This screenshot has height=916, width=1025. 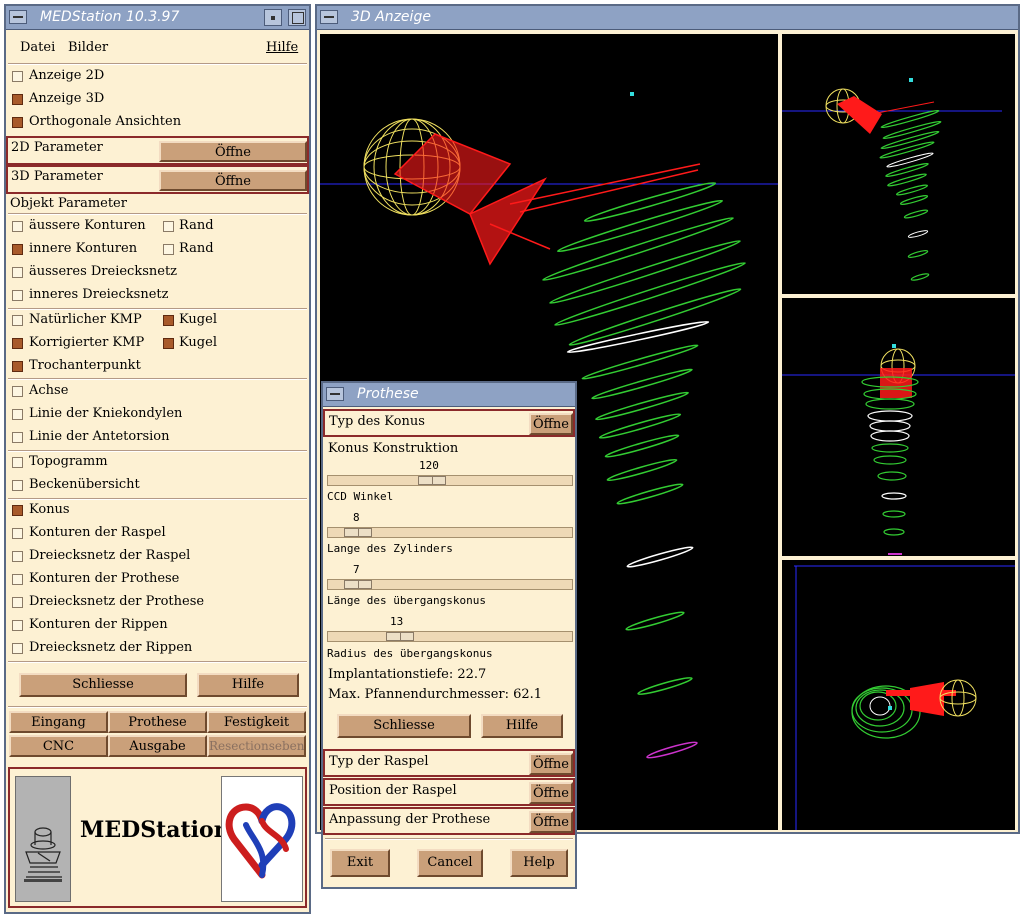 I want to click on heart-logo-icon, so click(x=262, y=839).